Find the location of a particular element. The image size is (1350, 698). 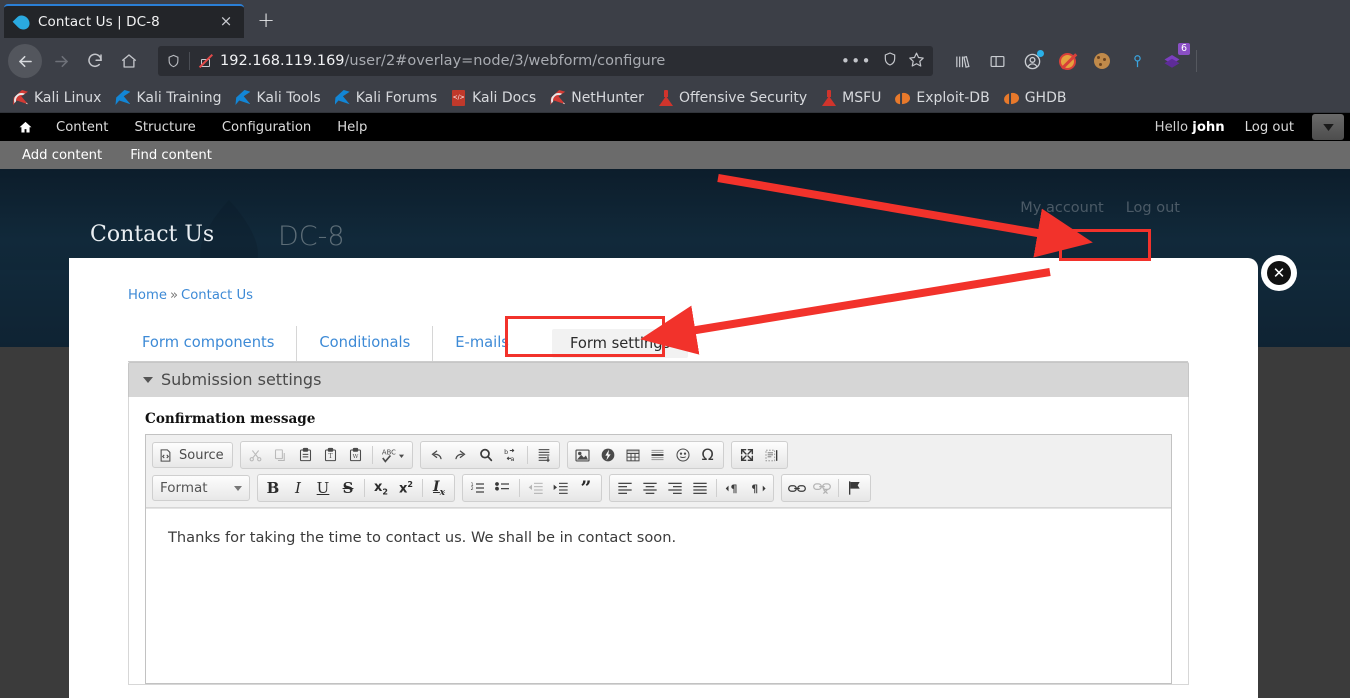

annotation-arrow-webform is located at coordinates (905, 216).